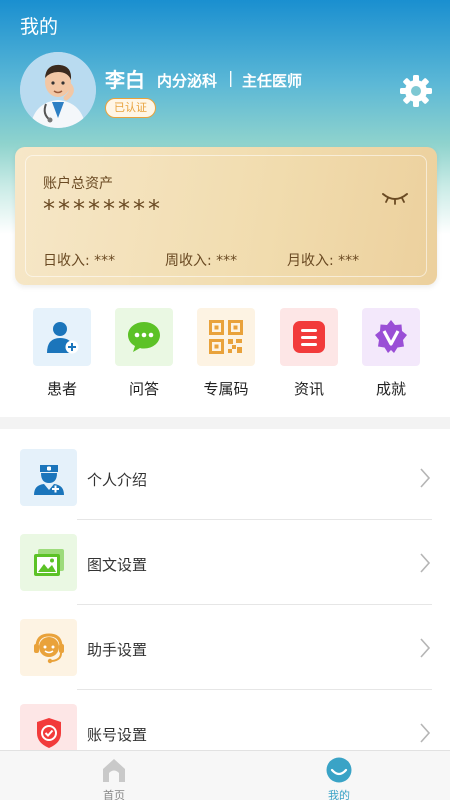 The height and width of the screenshot is (800, 450). I want to click on hide-balance-toggle, so click(395, 198).